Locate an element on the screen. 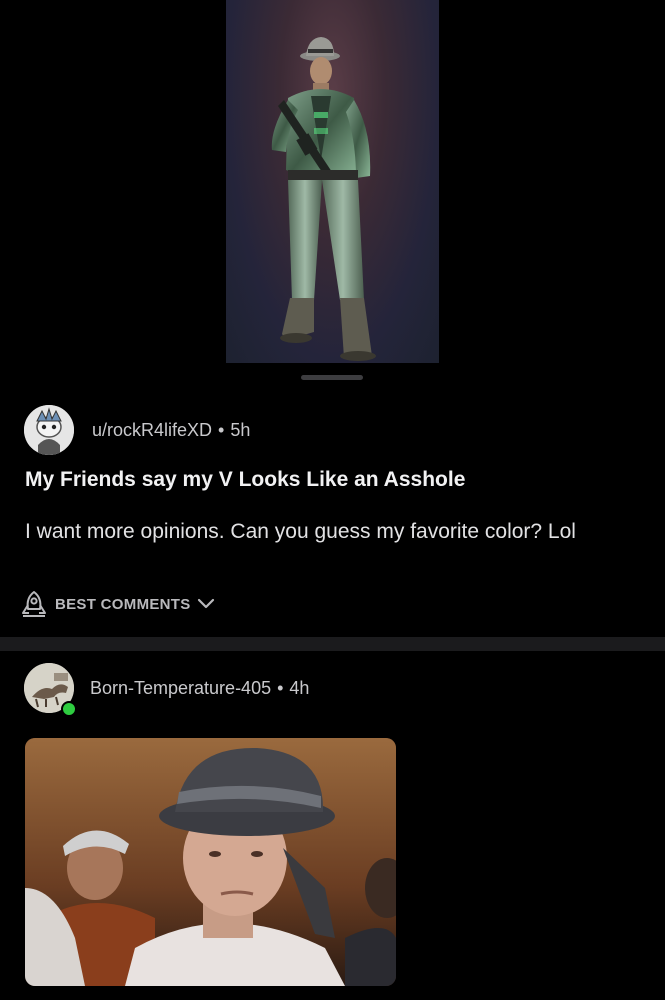 Image resolution: width=665 pixels, height=1000 pixels. snoo-avatar-icon is located at coordinates (49, 430).